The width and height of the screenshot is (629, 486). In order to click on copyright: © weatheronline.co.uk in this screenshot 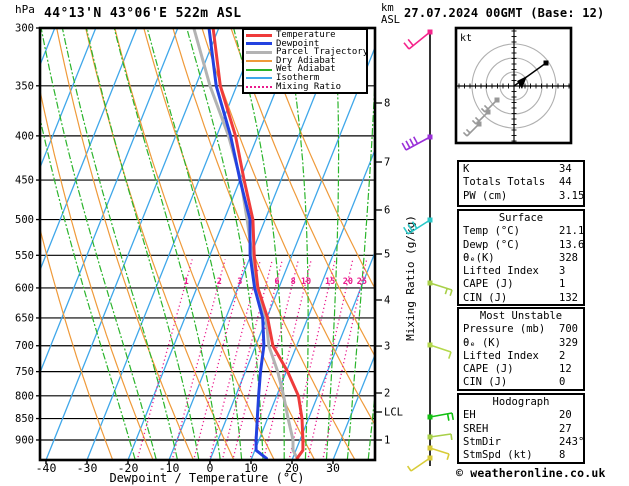, I will do `click(531, 473)`.